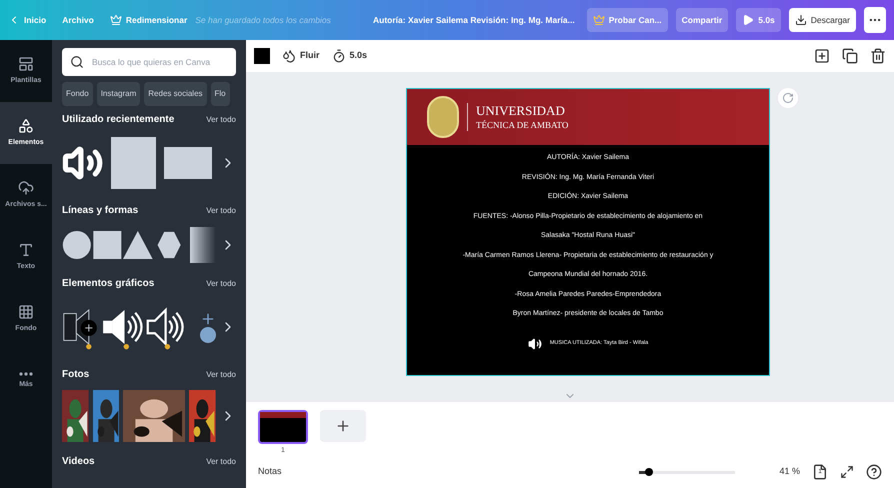 Image resolution: width=894 pixels, height=488 pixels. What do you see at coordinates (443, 117) in the screenshot?
I see `crest-icon` at bounding box center [443, 117].